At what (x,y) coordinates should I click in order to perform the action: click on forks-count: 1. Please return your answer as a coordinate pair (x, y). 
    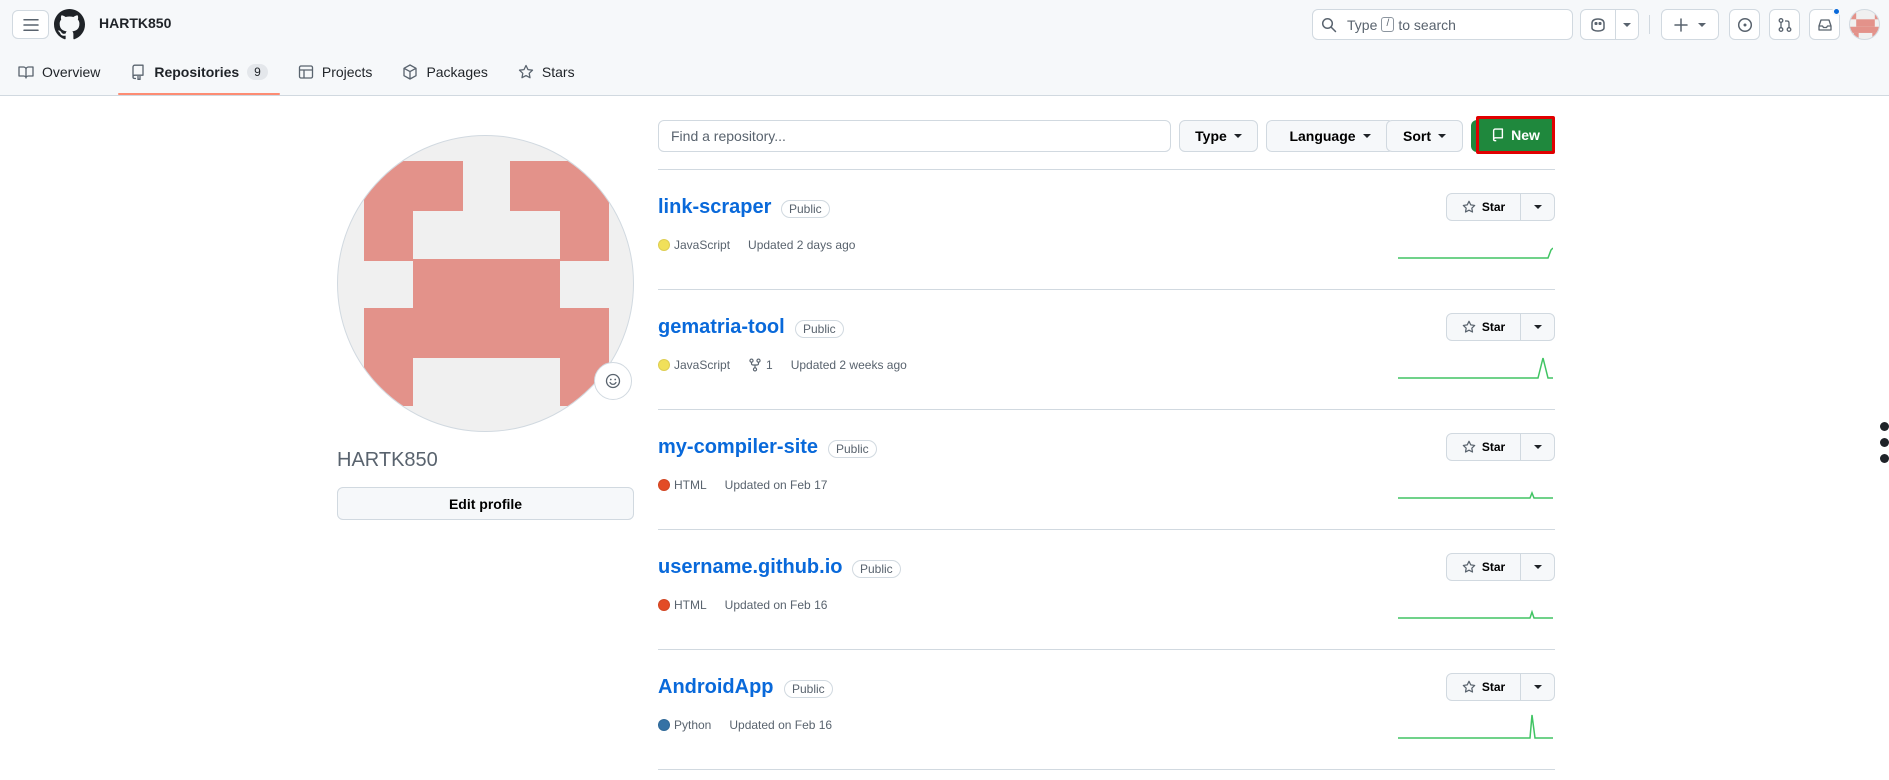
    Looking at the image, I should click on (760, 365).